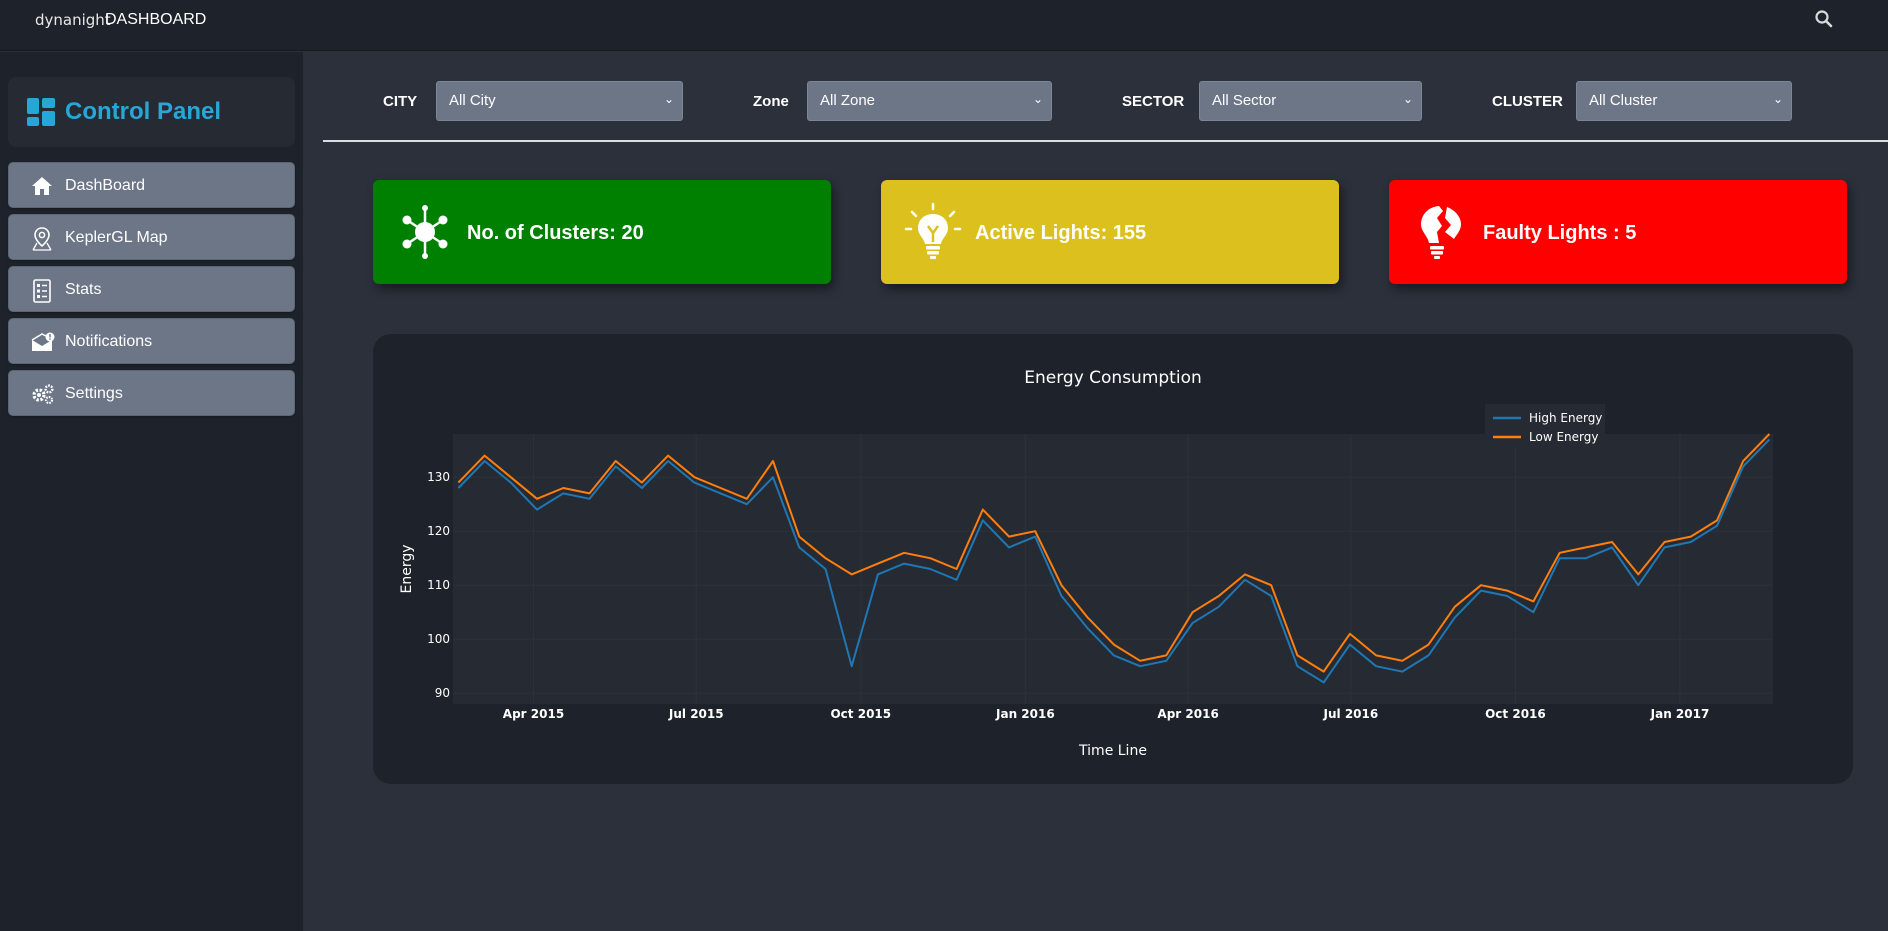  I want to click on city-label: CITY, so click(400, 101).